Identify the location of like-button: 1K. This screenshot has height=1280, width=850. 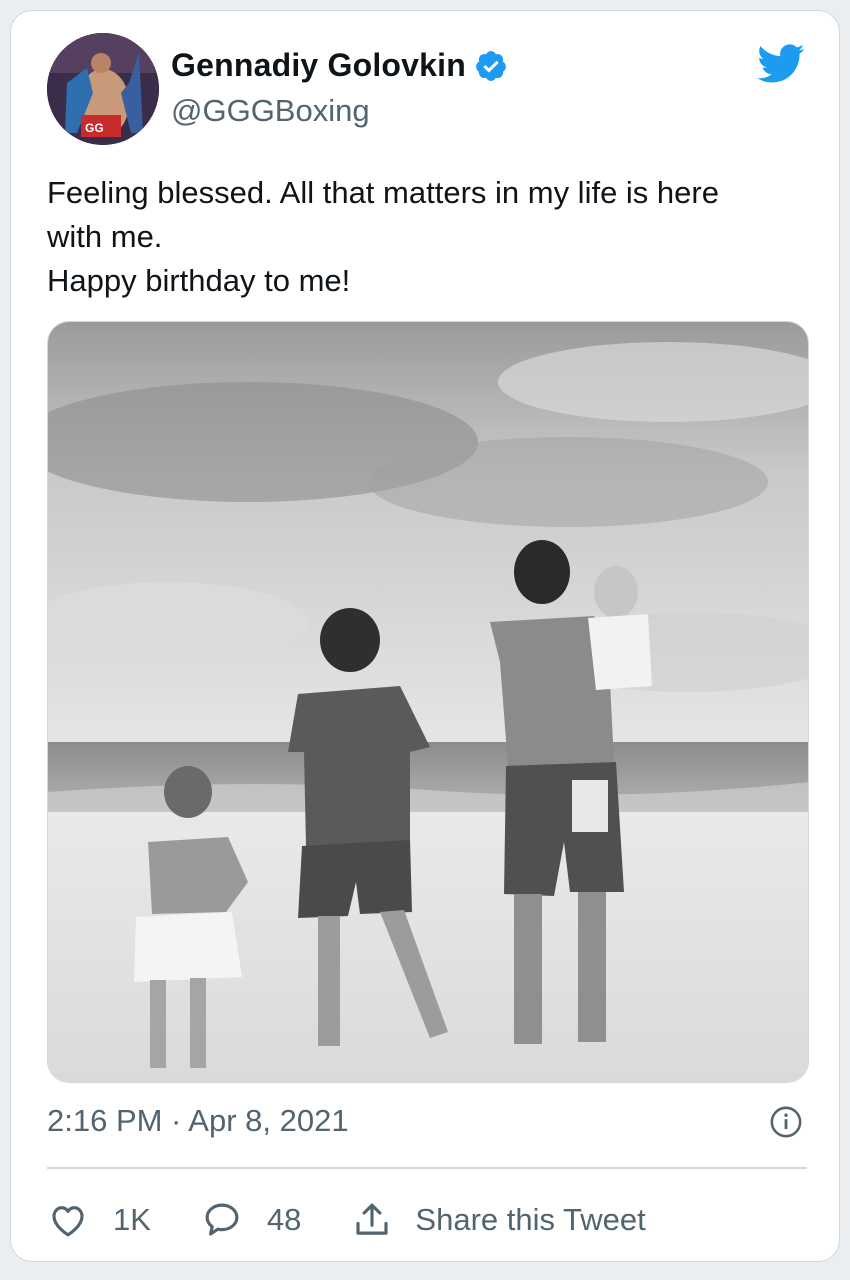
(99, 1220).